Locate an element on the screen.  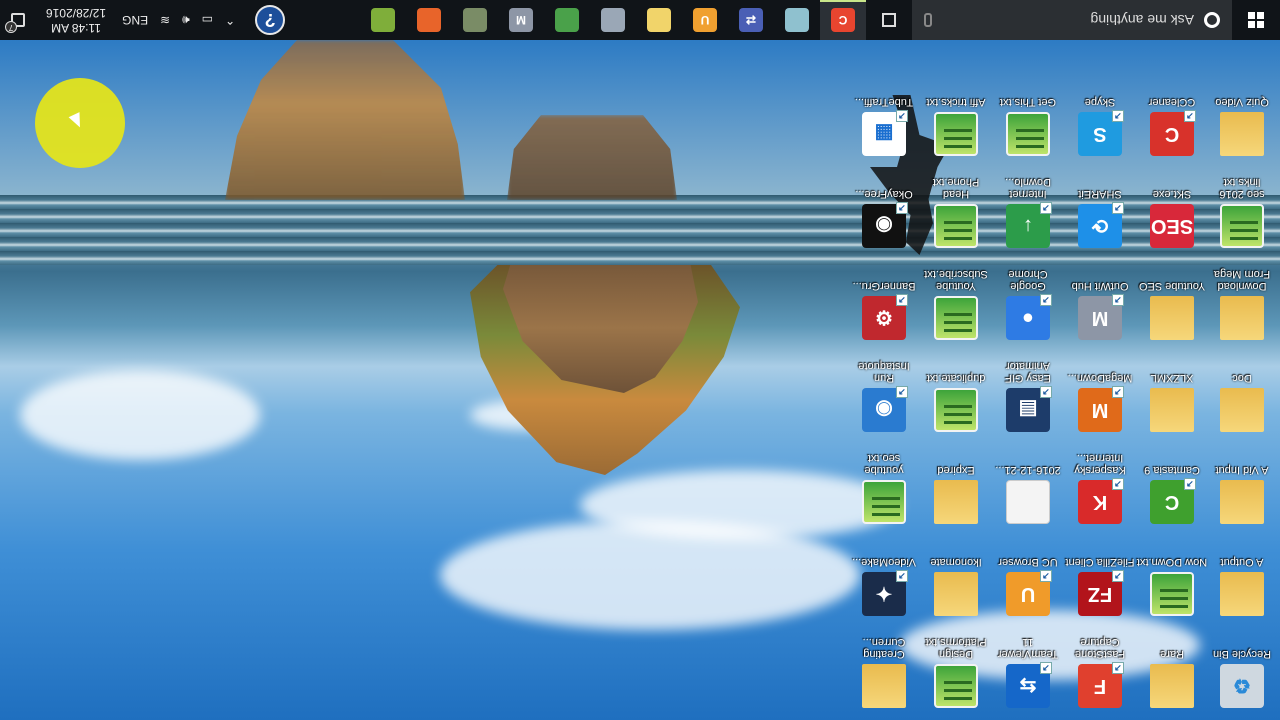
wifi-icon: ≋ is located at coordinates (165, 20).